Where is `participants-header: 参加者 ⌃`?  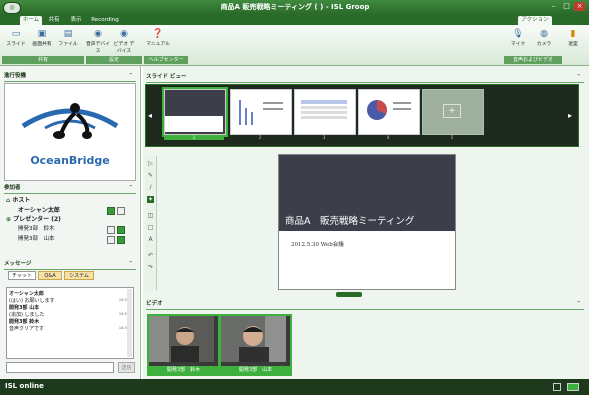
participants-header: 参加者 ⌃ is located at coordinates (70, 189).